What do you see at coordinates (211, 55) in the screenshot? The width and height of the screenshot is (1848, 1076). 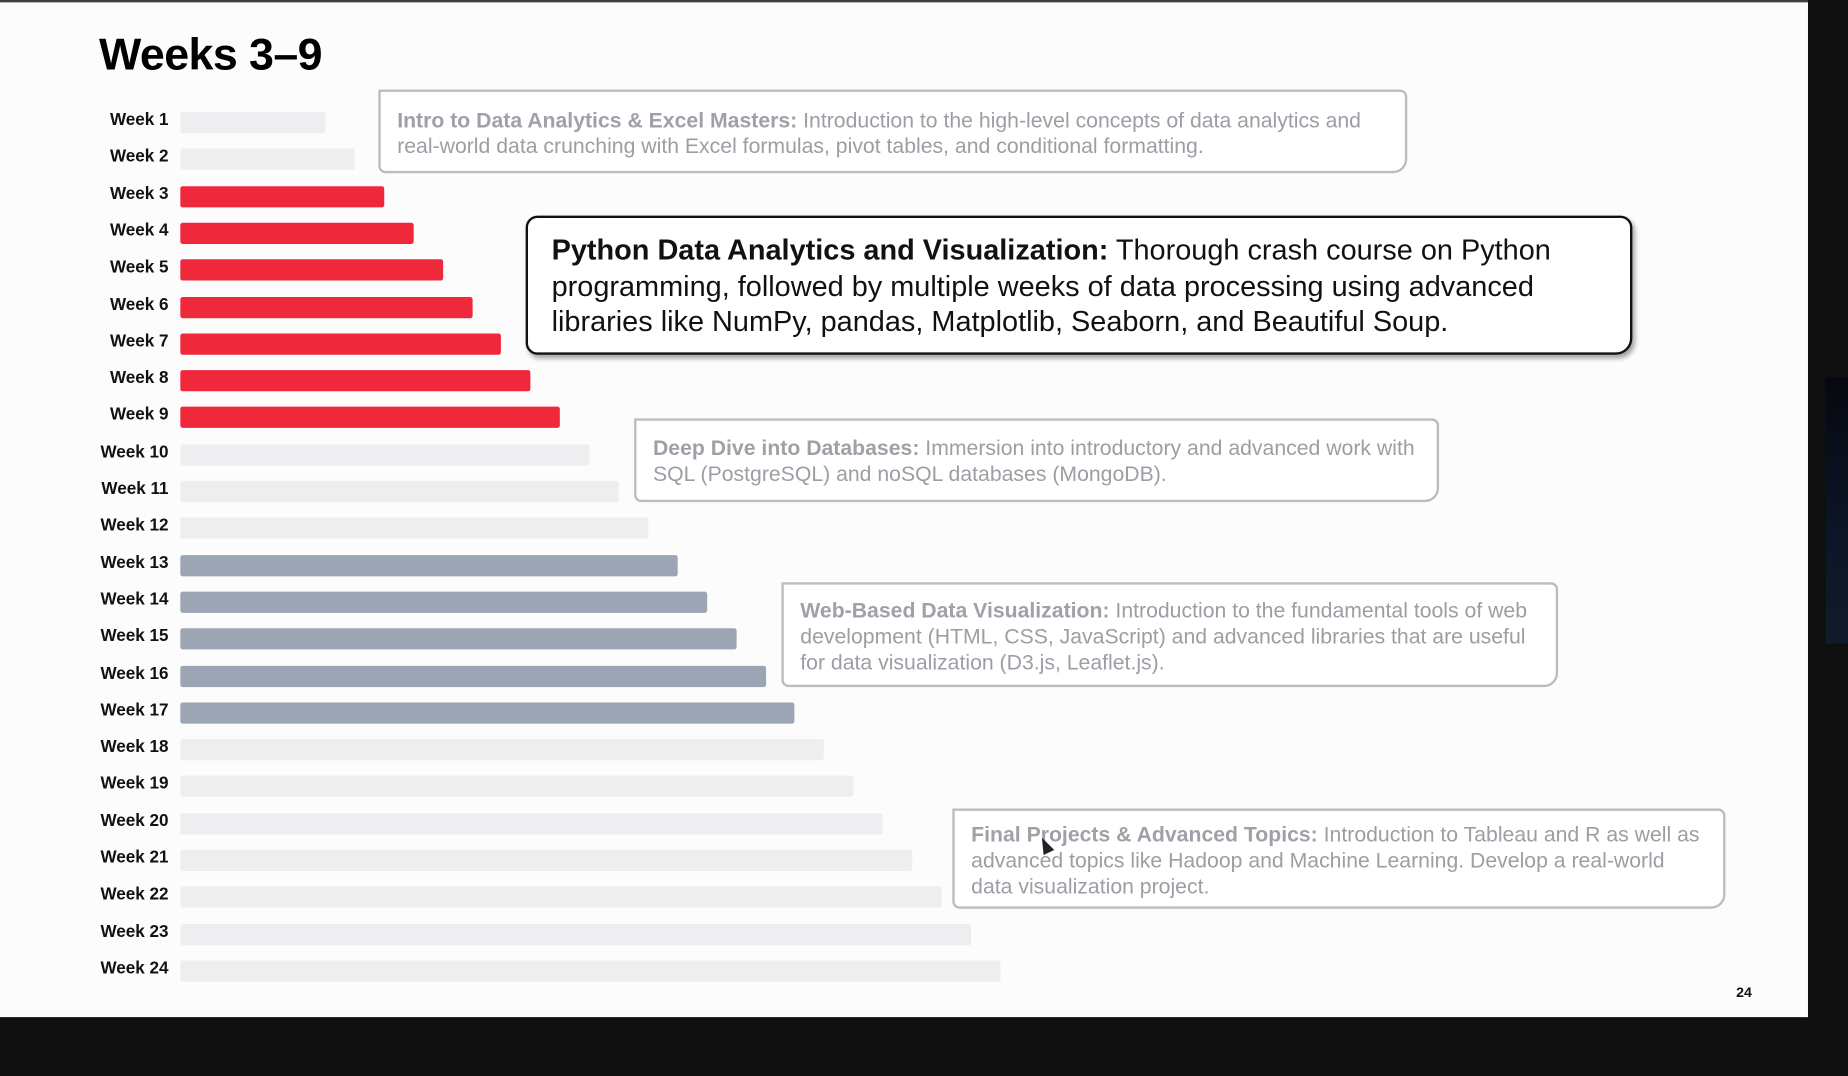 I see `slide-title: Weeks 3–9` at bounding box center [211, 55].